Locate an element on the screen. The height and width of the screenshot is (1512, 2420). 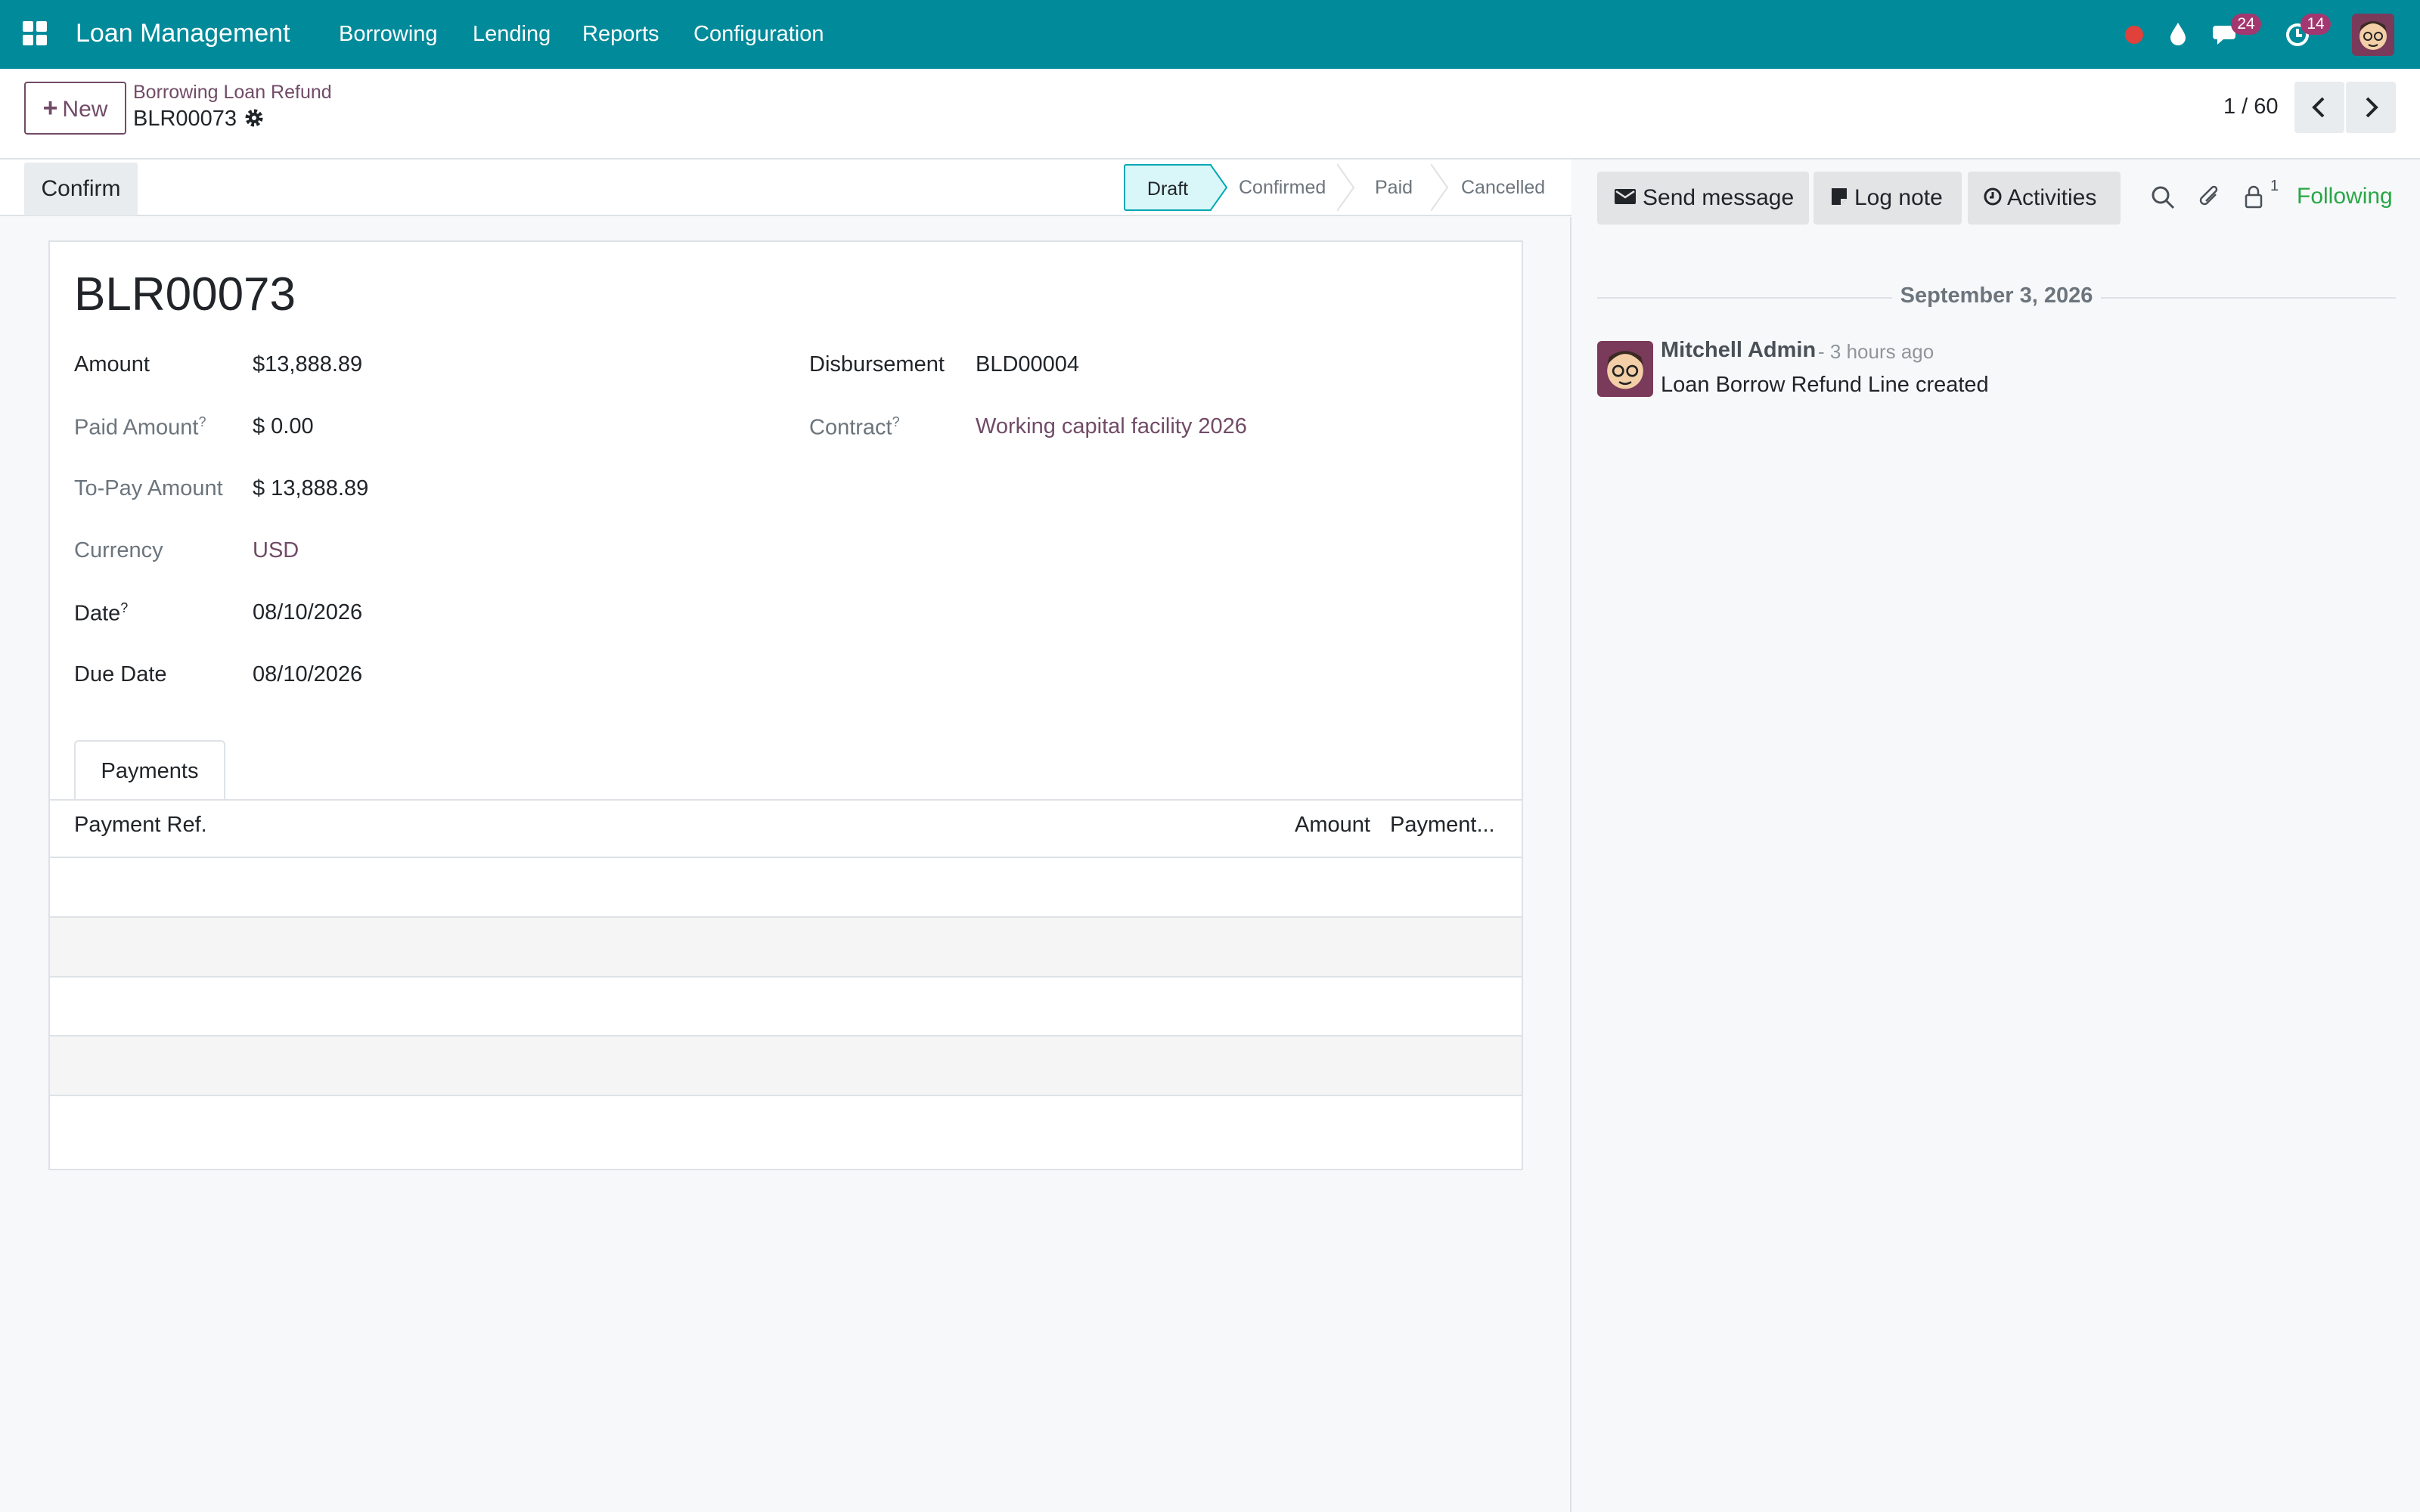
message-timestamp: - 3 hours ago is located at coordinates (1876, 351).